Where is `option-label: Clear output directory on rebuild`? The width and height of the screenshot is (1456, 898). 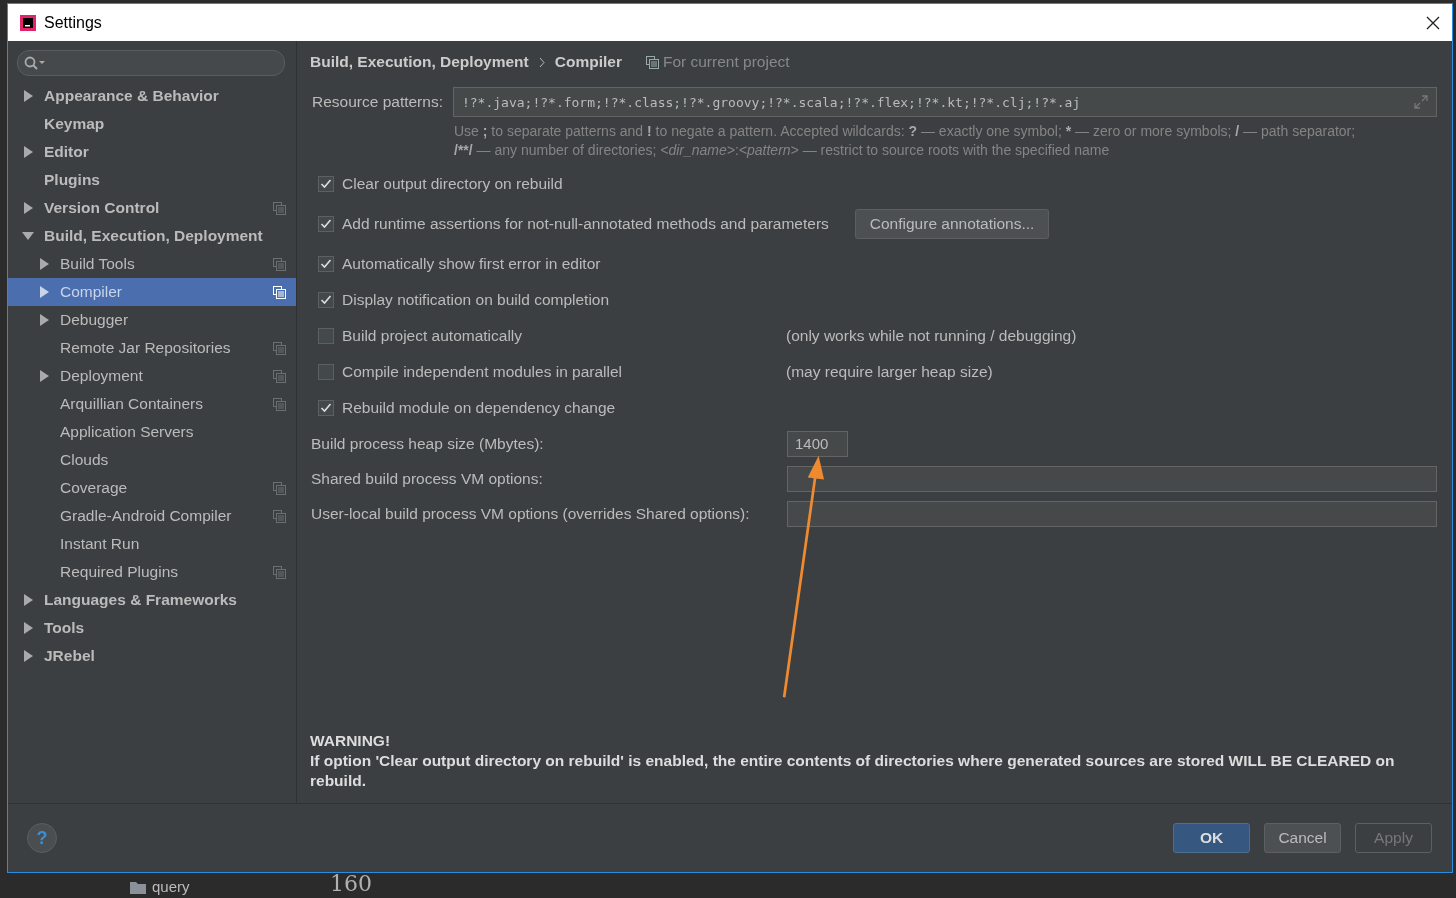 option-label: Clear output directory on rebuild is located at coordinates (452, 184).